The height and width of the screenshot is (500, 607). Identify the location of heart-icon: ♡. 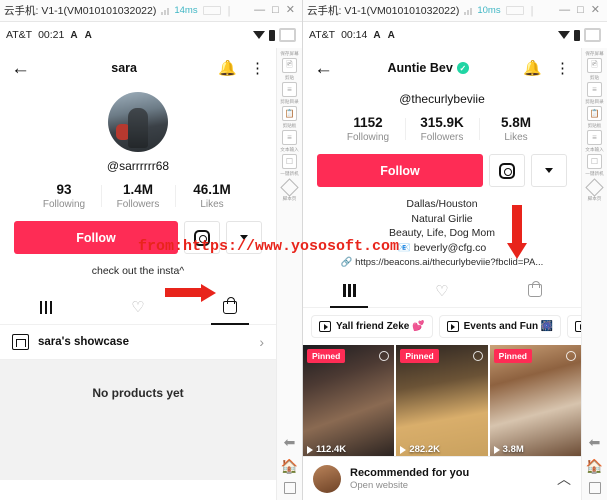
(138, 307).